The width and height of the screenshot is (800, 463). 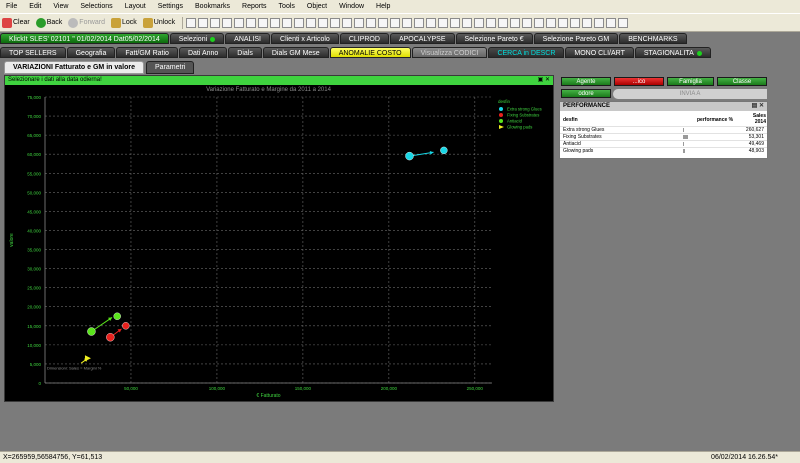 I want to click on legend-label: Glowing pads, so click(x=519, y=127).